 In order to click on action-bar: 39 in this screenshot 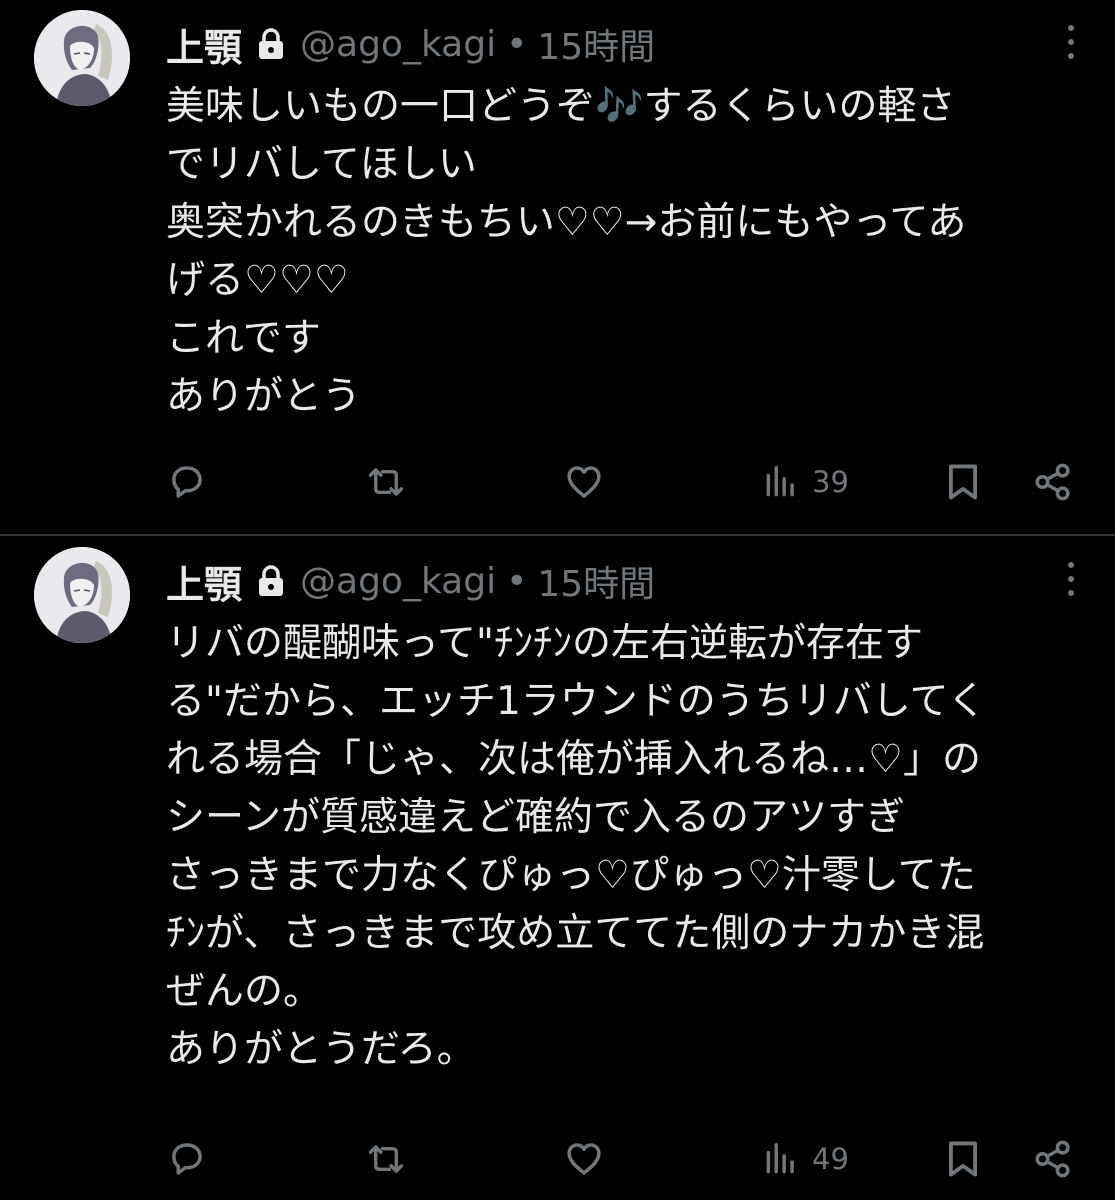, I will do `click(557, 482)`.